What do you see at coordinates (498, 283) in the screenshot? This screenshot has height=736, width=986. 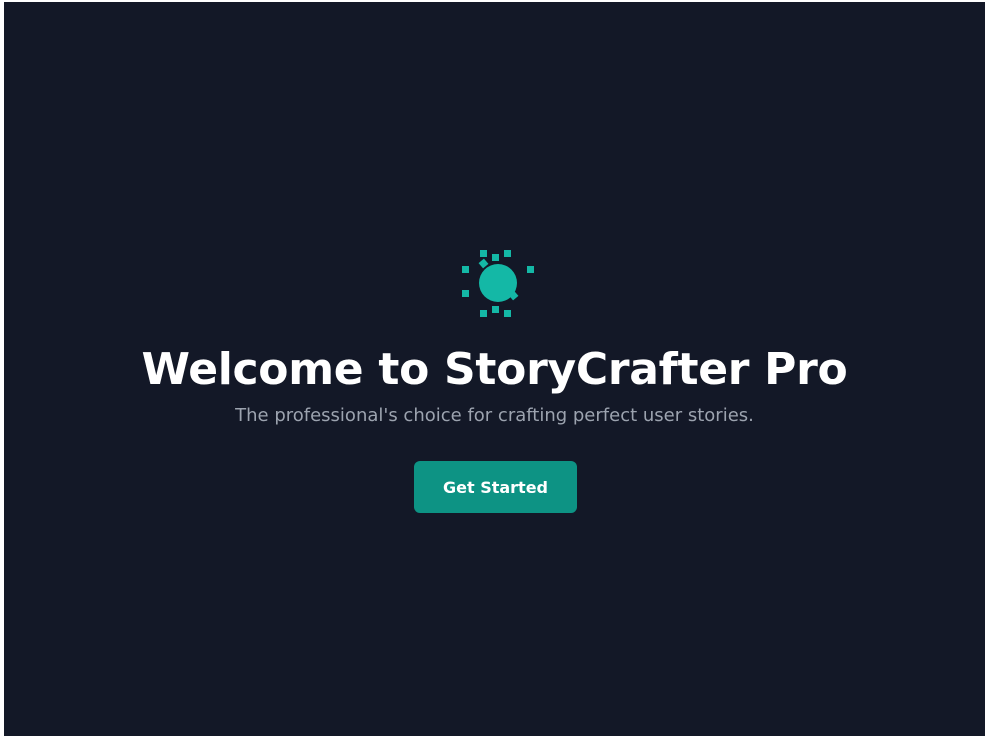 I see `sparkle-circle-icon` at bounding box center [498, 283].